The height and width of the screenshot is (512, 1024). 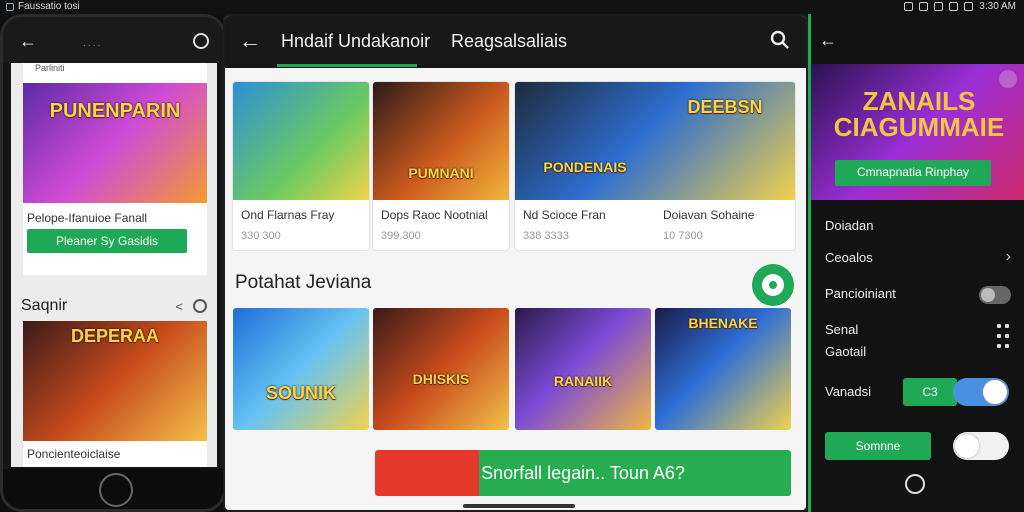 I want to click on system-status-bar: Faussatio tosi 3:30 AM, so click(x=512, y=7).